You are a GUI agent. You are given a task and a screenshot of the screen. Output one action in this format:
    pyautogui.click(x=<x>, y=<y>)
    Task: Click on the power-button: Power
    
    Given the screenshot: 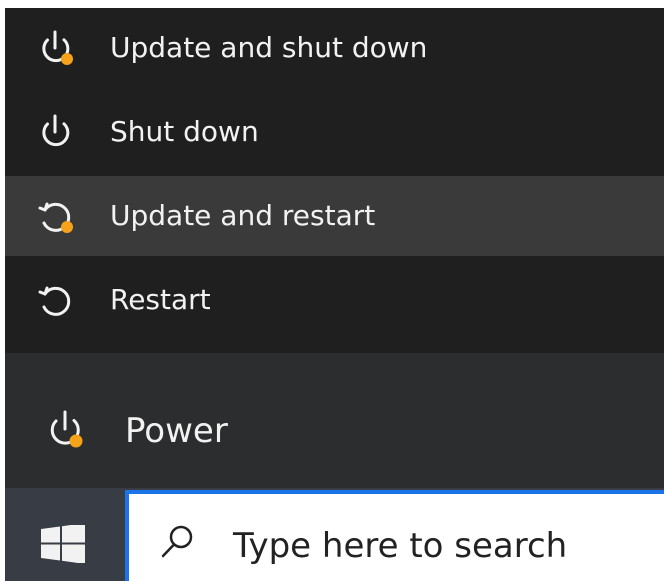 What is the action you would take?
    pyautogui.click(x=170, y=430)
    